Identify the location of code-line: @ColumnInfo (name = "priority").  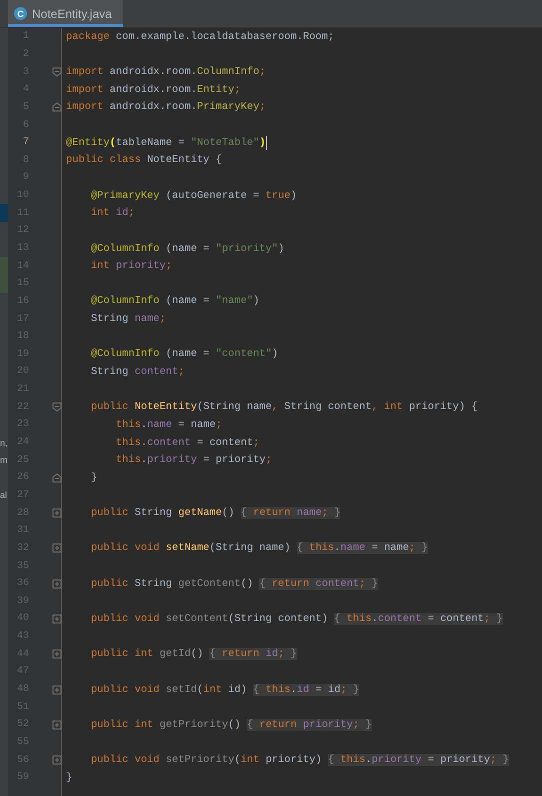
(187, 248).